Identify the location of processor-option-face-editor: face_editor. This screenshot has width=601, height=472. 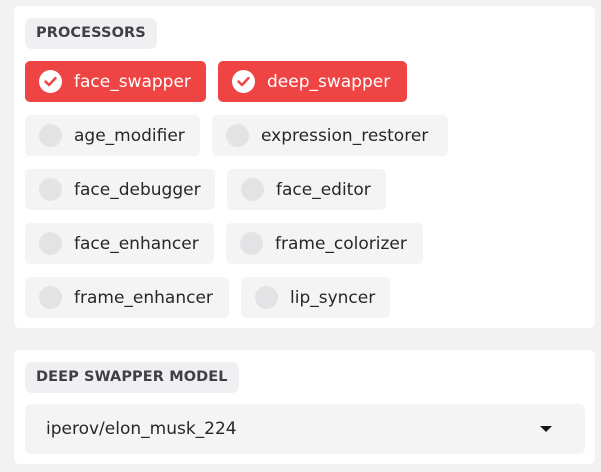
(306, 189).